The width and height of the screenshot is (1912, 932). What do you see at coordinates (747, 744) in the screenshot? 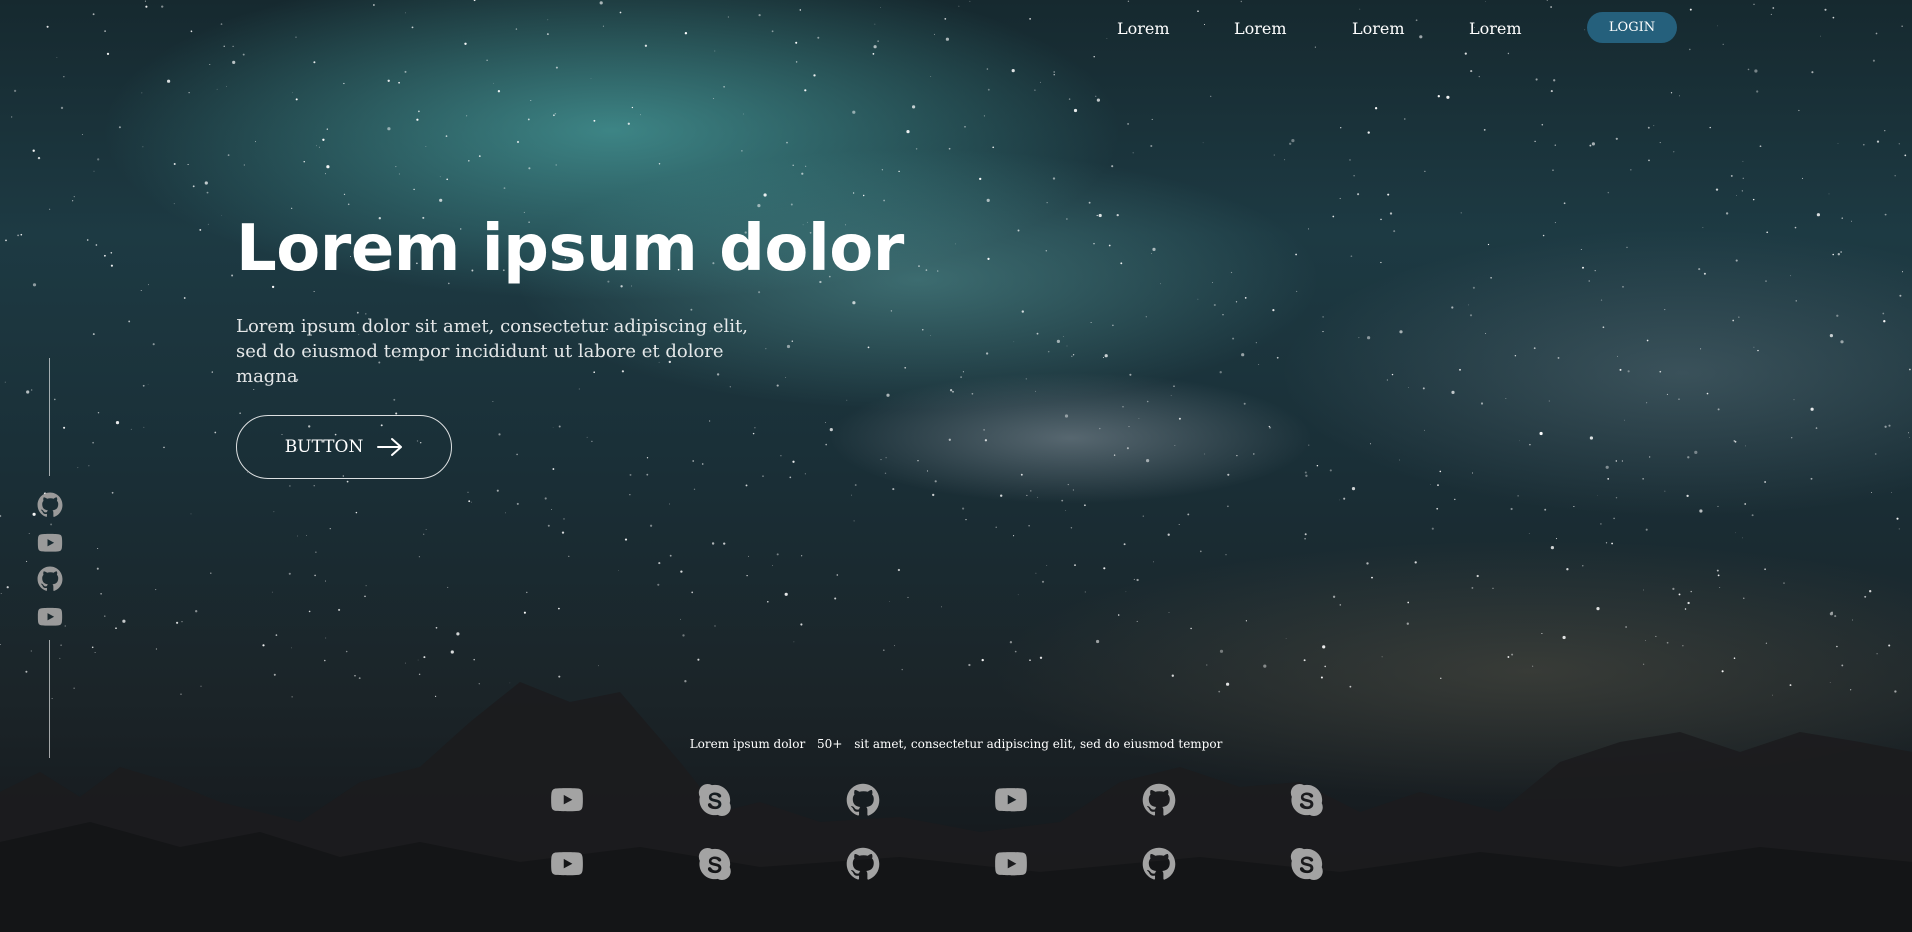
I see `stats-label: Lorem ipsum dolor` at bounding box center [747, 744].